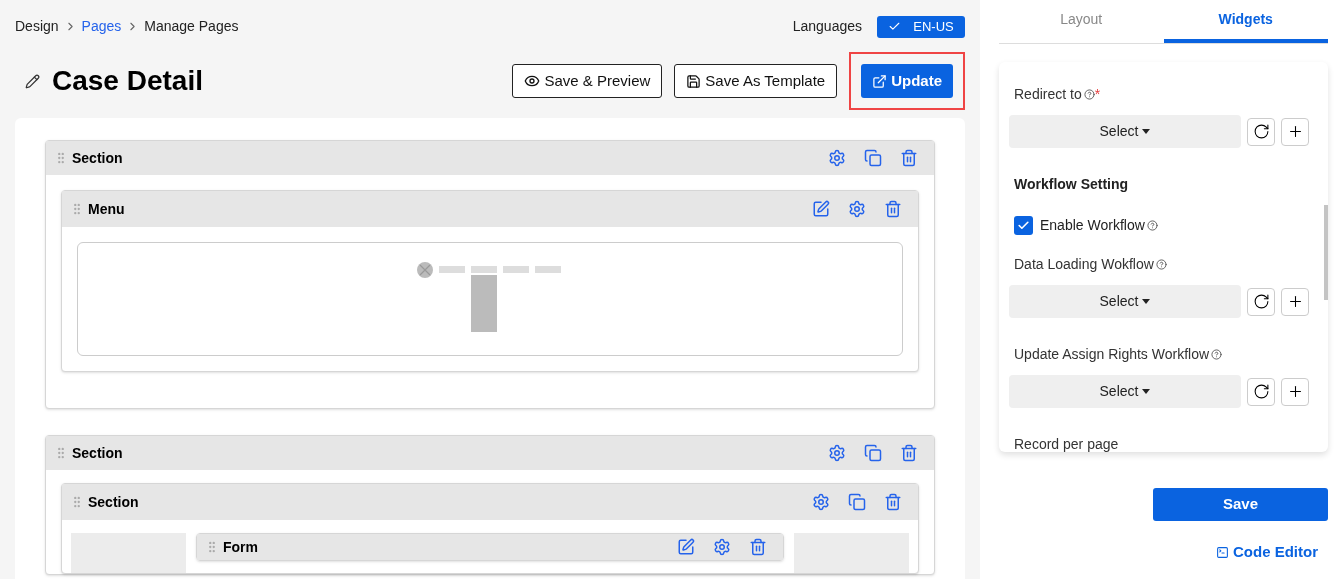 This screenshot has height=579, width=1335. What do you see at coordinates (1097, 94) in the screenshot?
I see `required-mark: *` at bounding box center [1097, 94].